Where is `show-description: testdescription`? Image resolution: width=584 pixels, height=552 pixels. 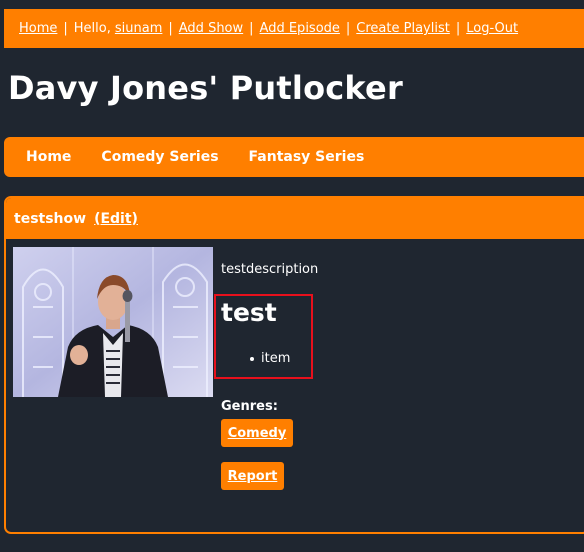
show-description: testdescription is located at coordinates (270, 269).